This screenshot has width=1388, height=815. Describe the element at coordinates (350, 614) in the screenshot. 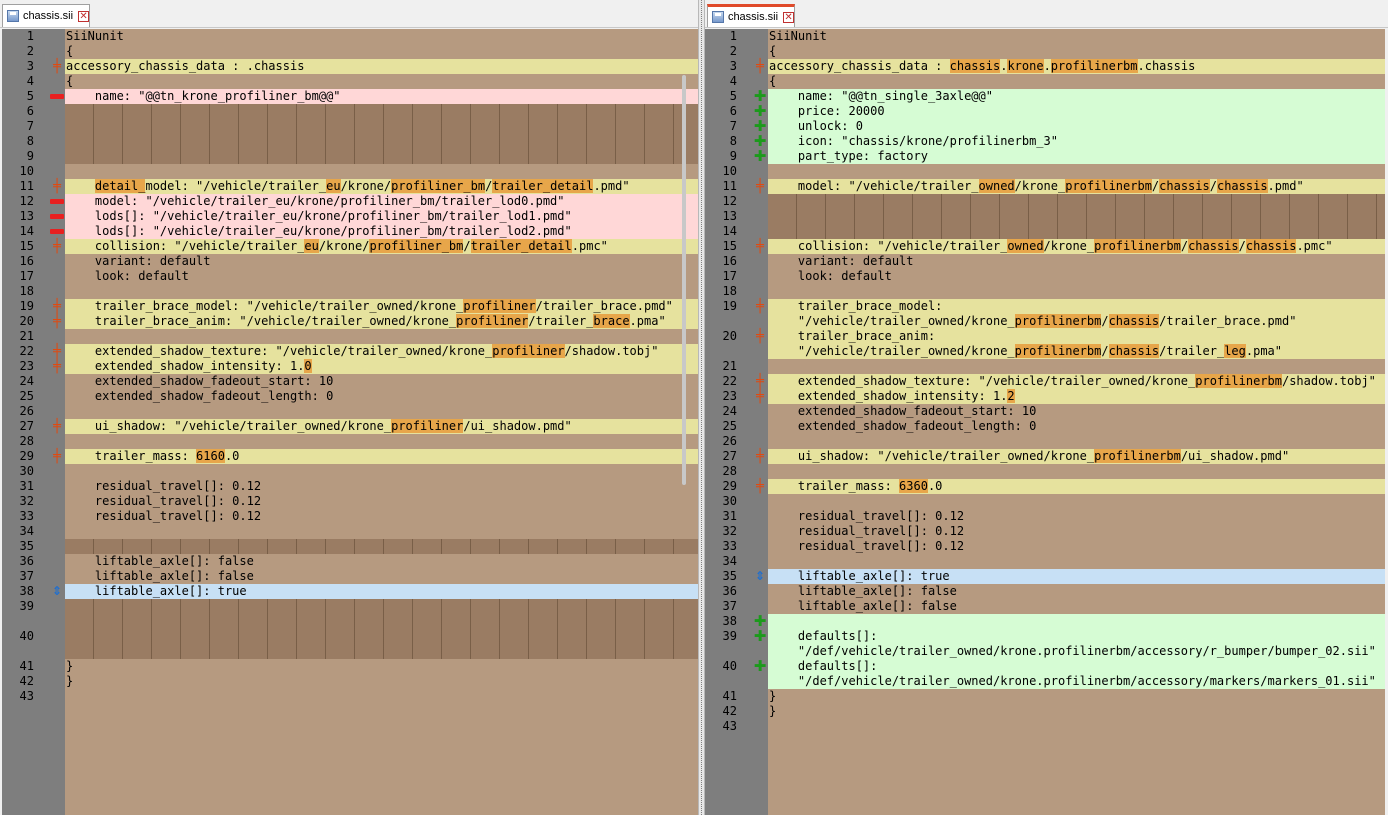

I see `code-line: 39` at that location.